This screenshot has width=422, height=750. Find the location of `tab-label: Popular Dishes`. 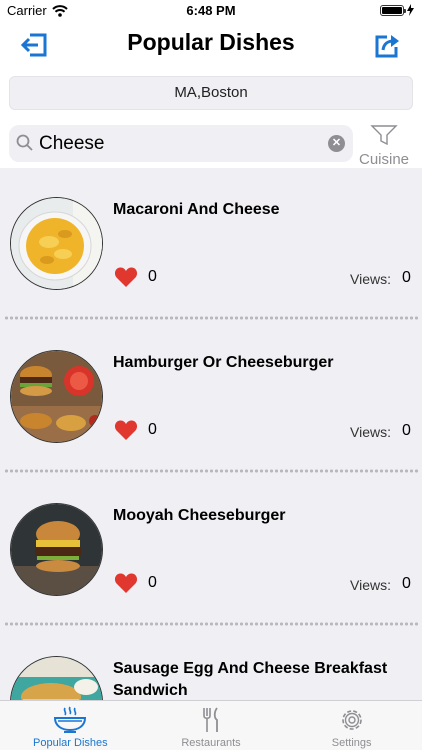

tab-label: Popular Dishes is located at coordinates (70, 743).